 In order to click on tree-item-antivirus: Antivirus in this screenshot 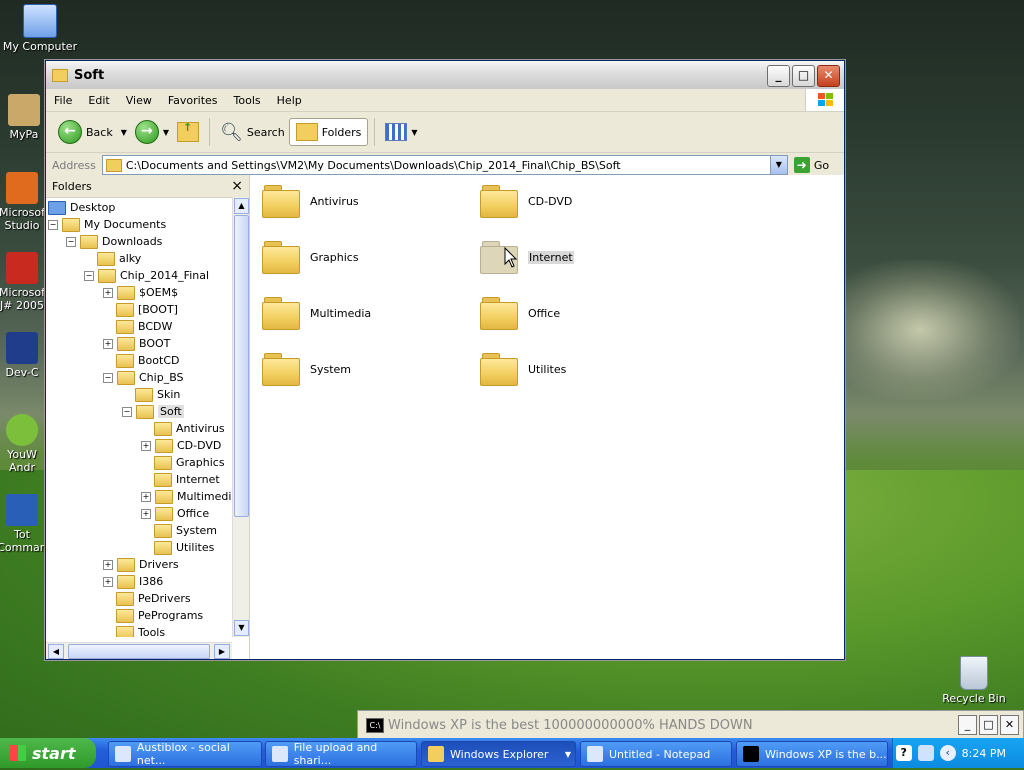, I will do `click(189, 428)`.